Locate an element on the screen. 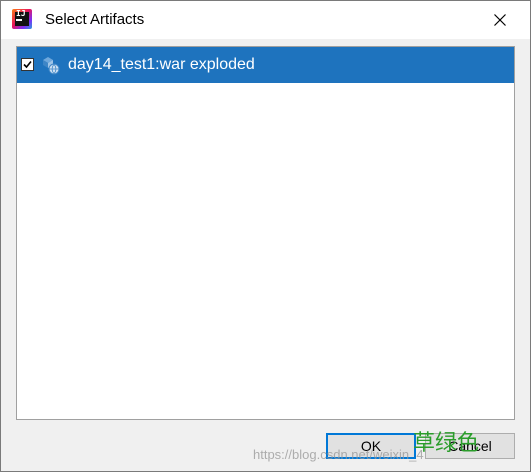 The image size is (531, 472). list-item: day14_test1:war exploded is located at coordinates (265, 65).